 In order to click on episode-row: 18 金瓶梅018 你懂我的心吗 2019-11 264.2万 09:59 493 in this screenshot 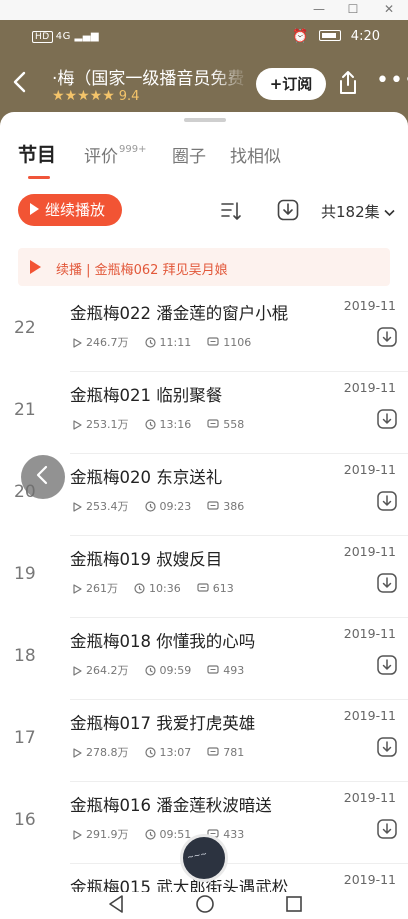, I will do `click(204, 659)`.